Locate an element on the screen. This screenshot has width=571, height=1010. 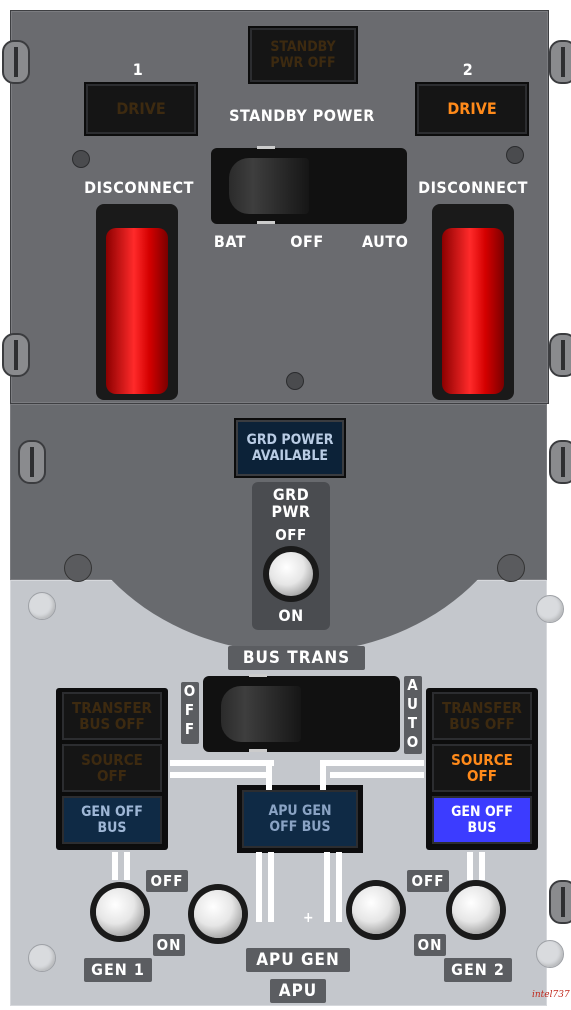
apu-label: APU is located at coordinates (298, 991).